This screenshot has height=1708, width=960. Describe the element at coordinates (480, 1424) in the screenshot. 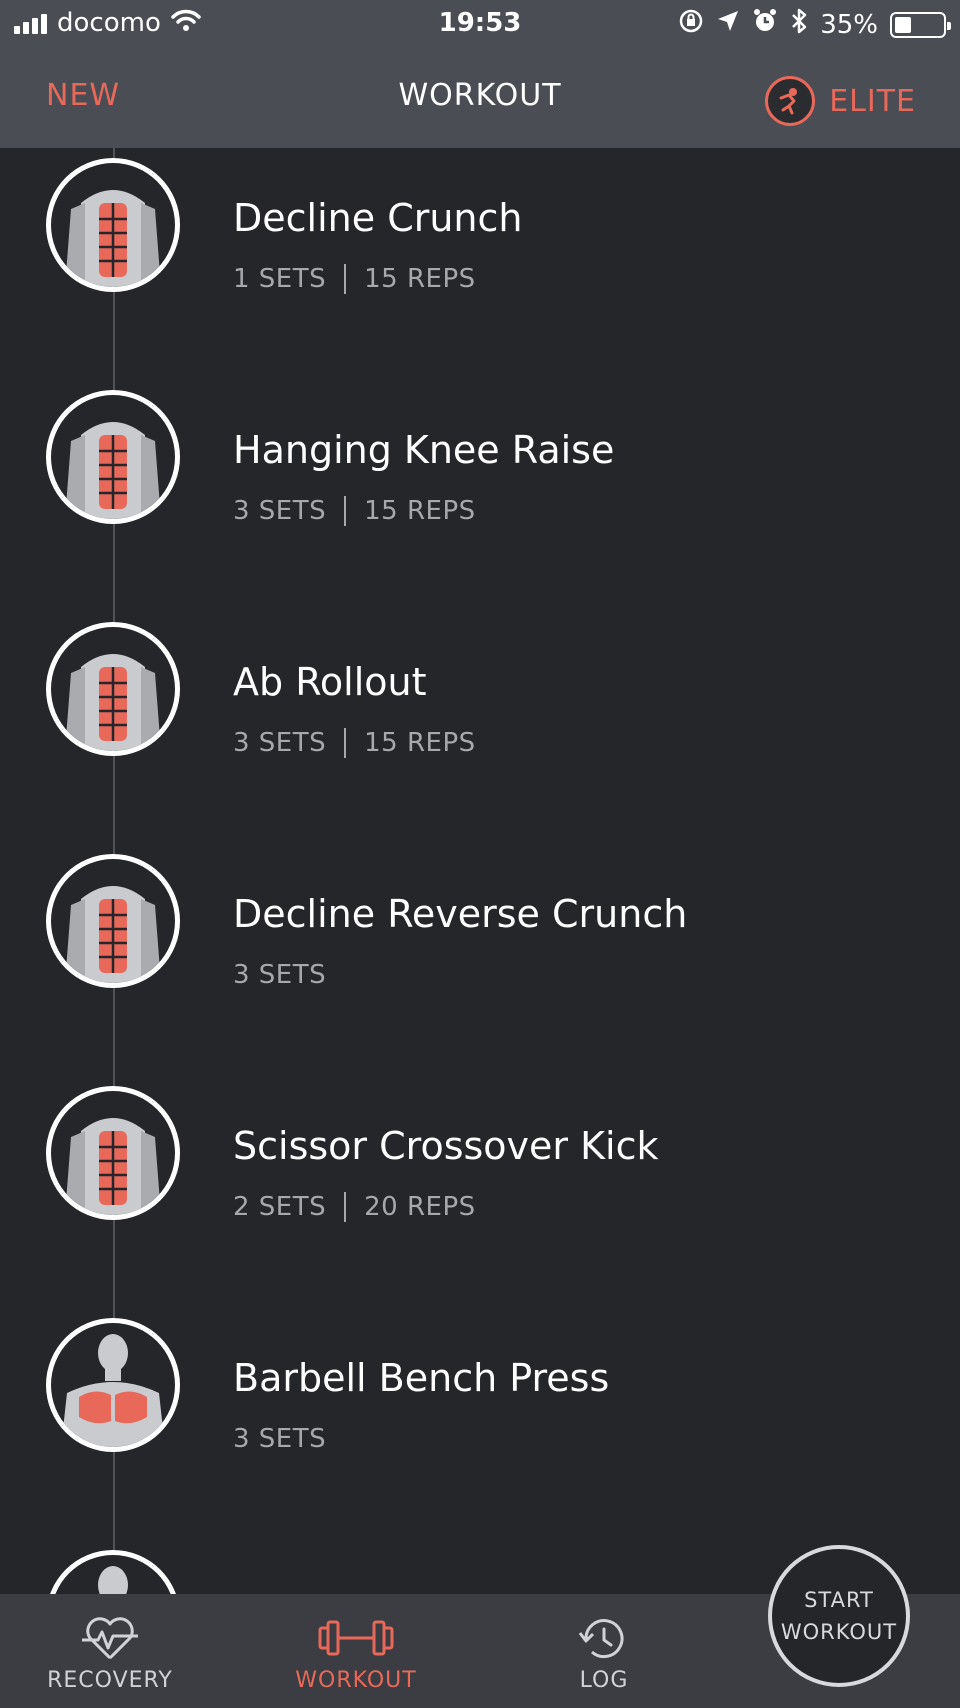

I see `exercise-item: Barbell Bench Press 3 SETS` at that location.